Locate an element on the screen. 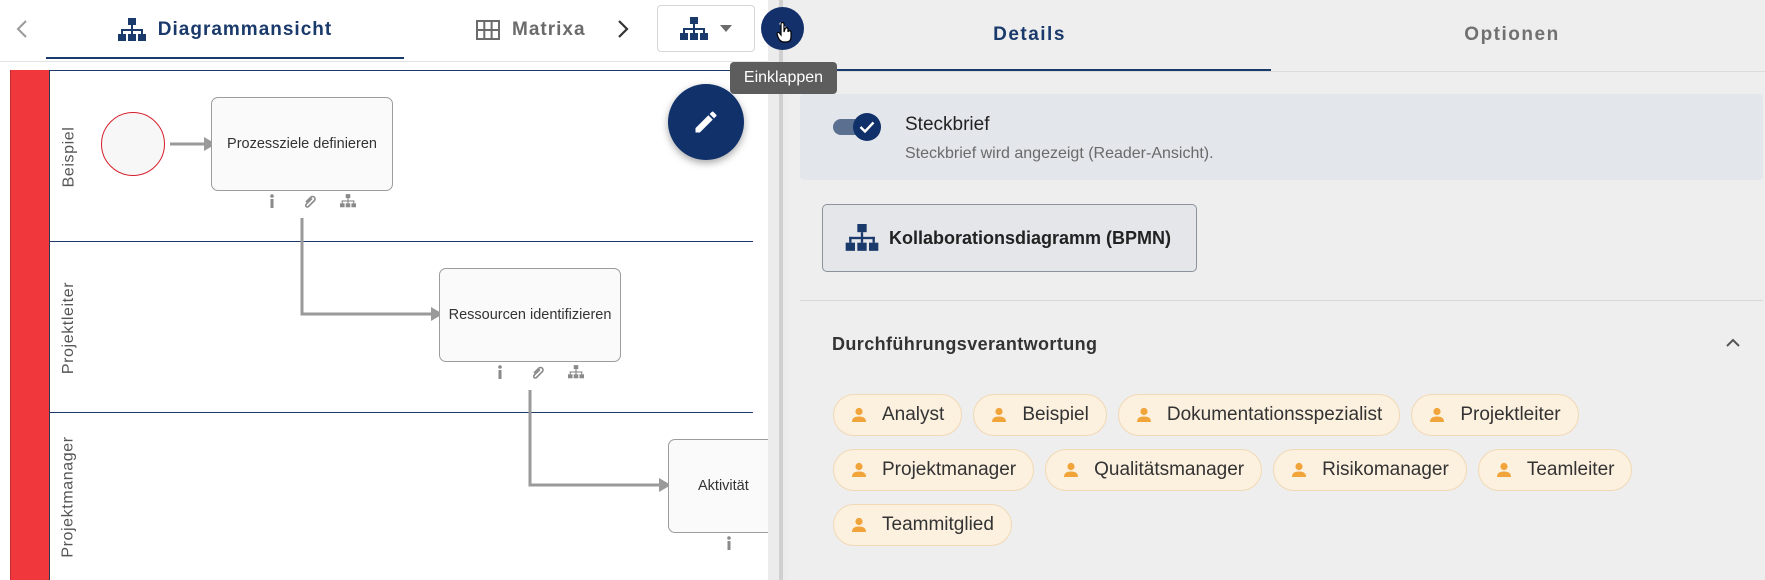 The height and width of the screenshot is (580, 1765). task-label: Aktivität is located at coordinates (723, 485).